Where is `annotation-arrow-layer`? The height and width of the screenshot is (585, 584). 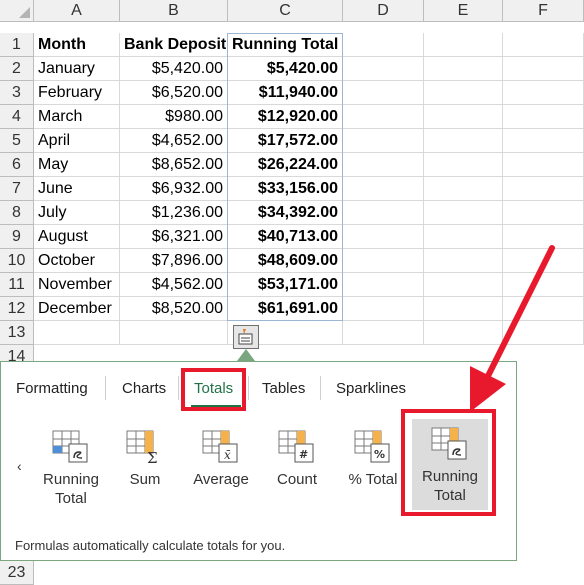 annotation-arrow-layer is located at coordinates (512, 328).